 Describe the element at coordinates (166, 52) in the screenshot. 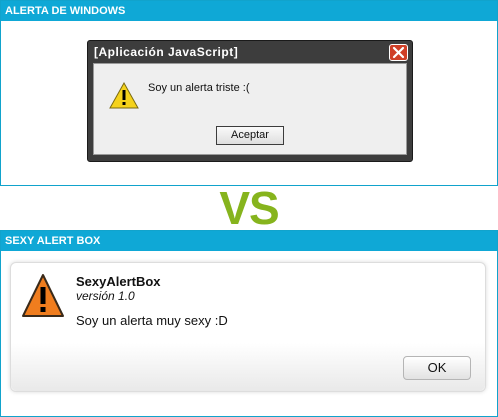

I see `dialog-title: [Aplicación JavaScript]` at that location.